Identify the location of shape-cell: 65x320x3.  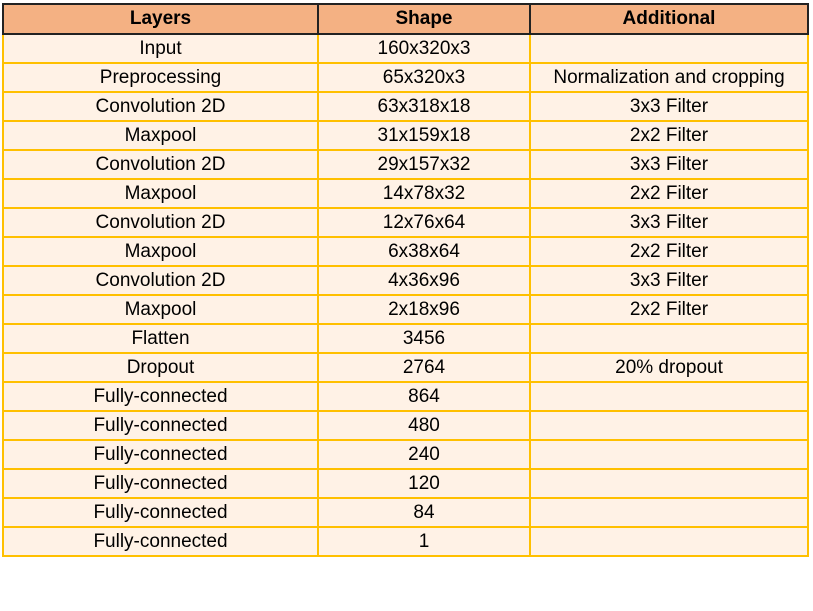
(424, 77).